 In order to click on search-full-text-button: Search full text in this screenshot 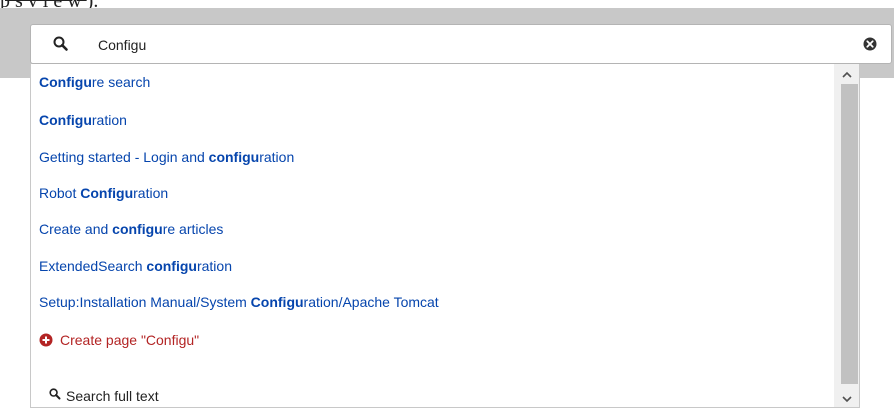, I will do `click(432, 394)`.